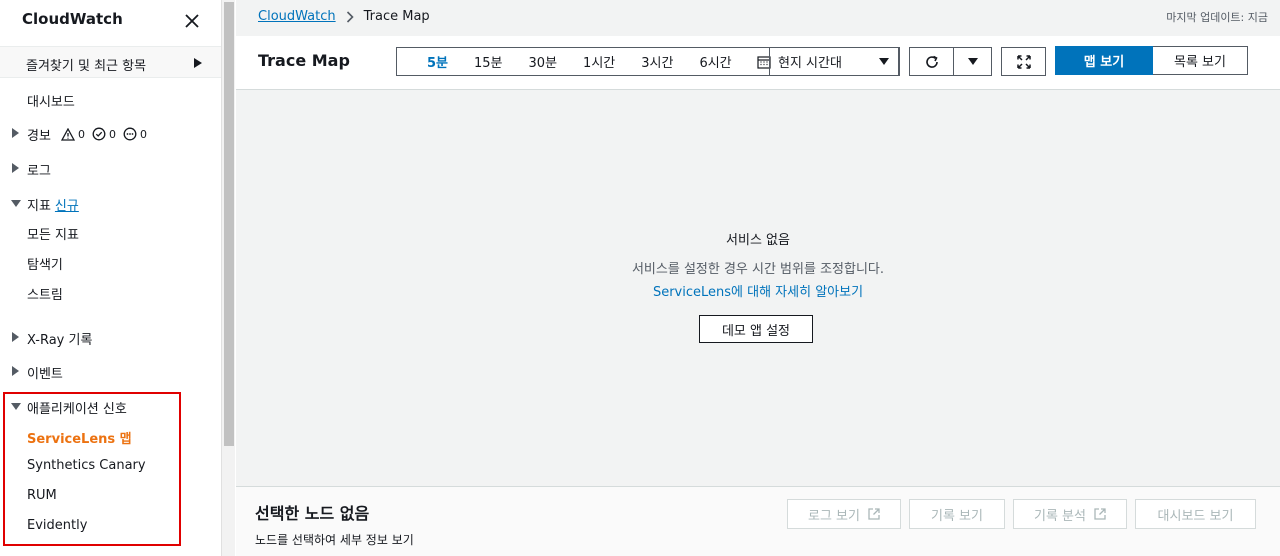 The image size is (1280, 556). I want to click on view-traces-button: 기록 보기, so click(957, 514).